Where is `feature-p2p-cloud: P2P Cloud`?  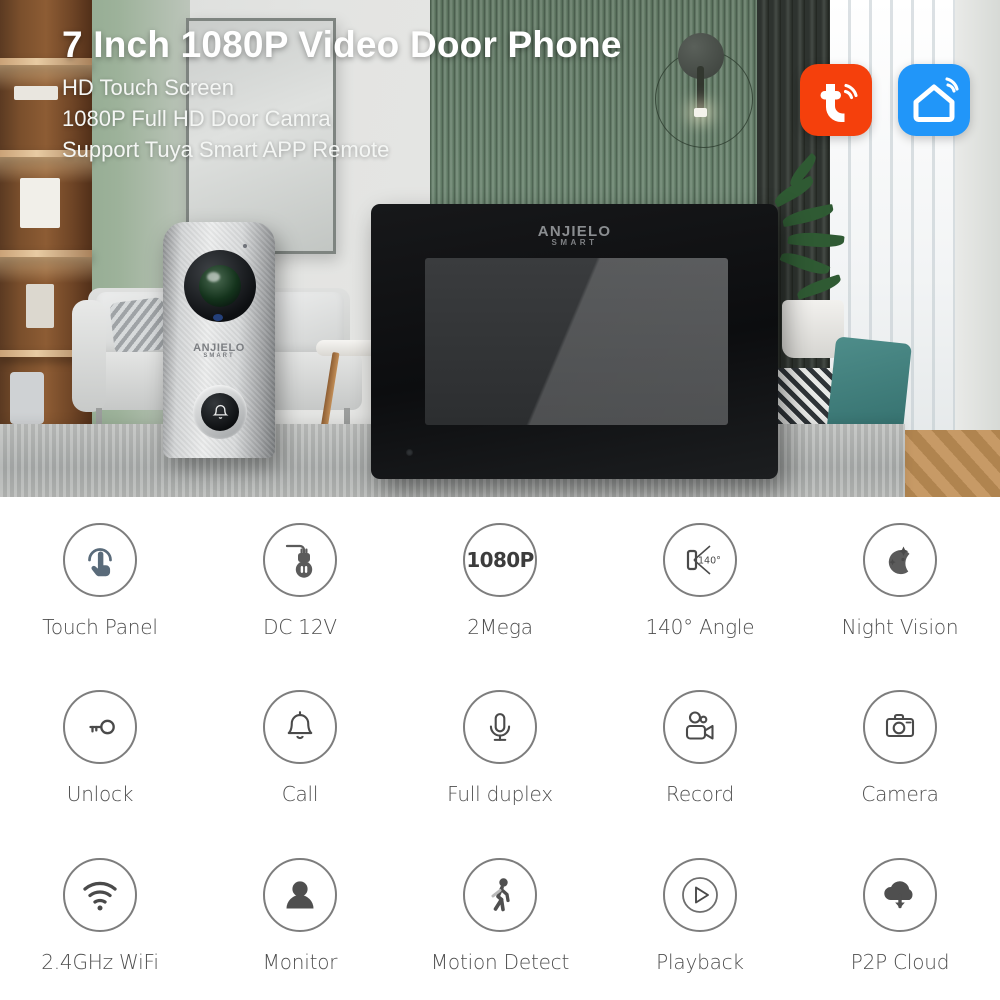 feature-p2p-cloud: P2P Cloud is located at coordinates (900, 916).